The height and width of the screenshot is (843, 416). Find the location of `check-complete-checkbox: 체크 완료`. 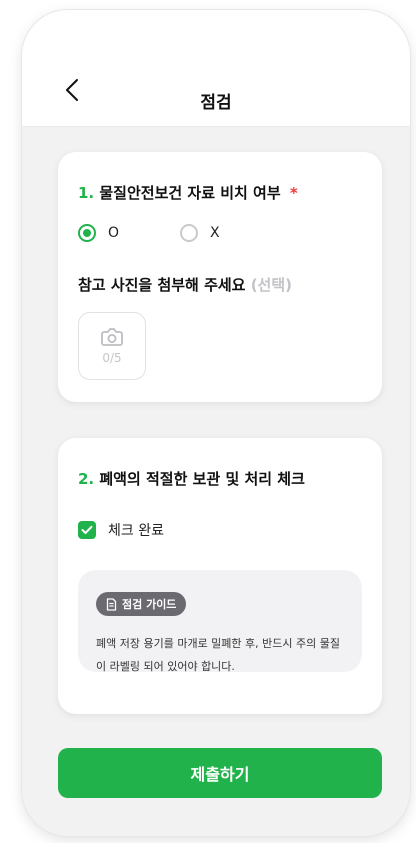

check-complete-checkbox: 체크 완료 is located at coordinates (121, 530).